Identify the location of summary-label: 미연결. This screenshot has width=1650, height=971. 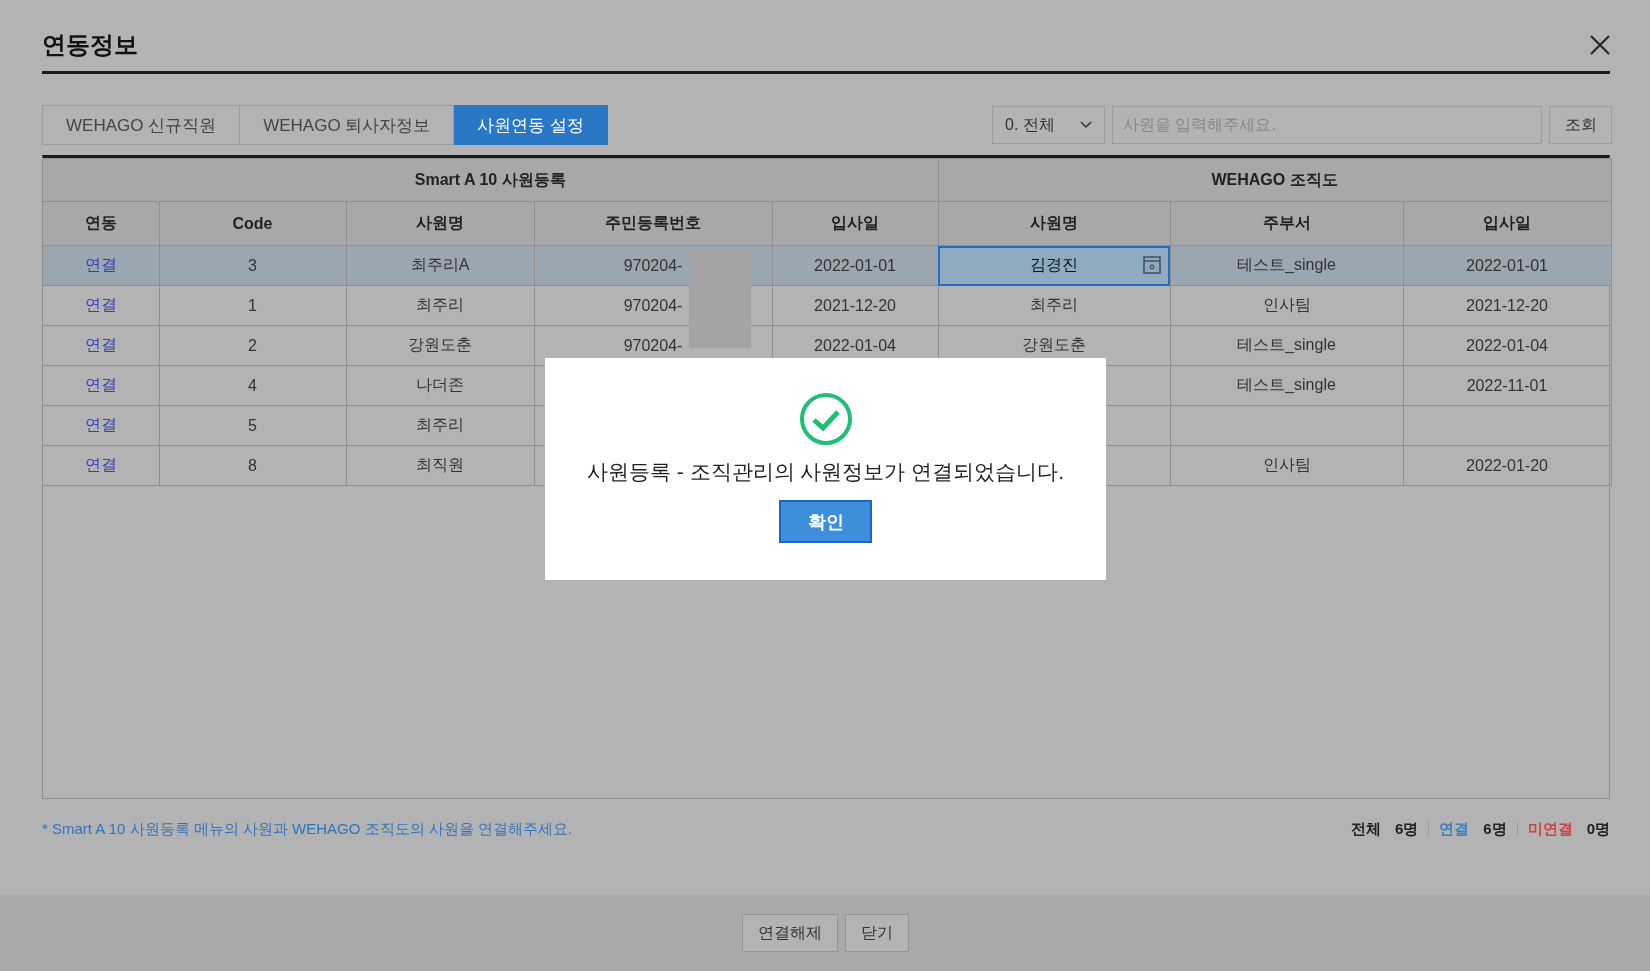
(1550, 829).